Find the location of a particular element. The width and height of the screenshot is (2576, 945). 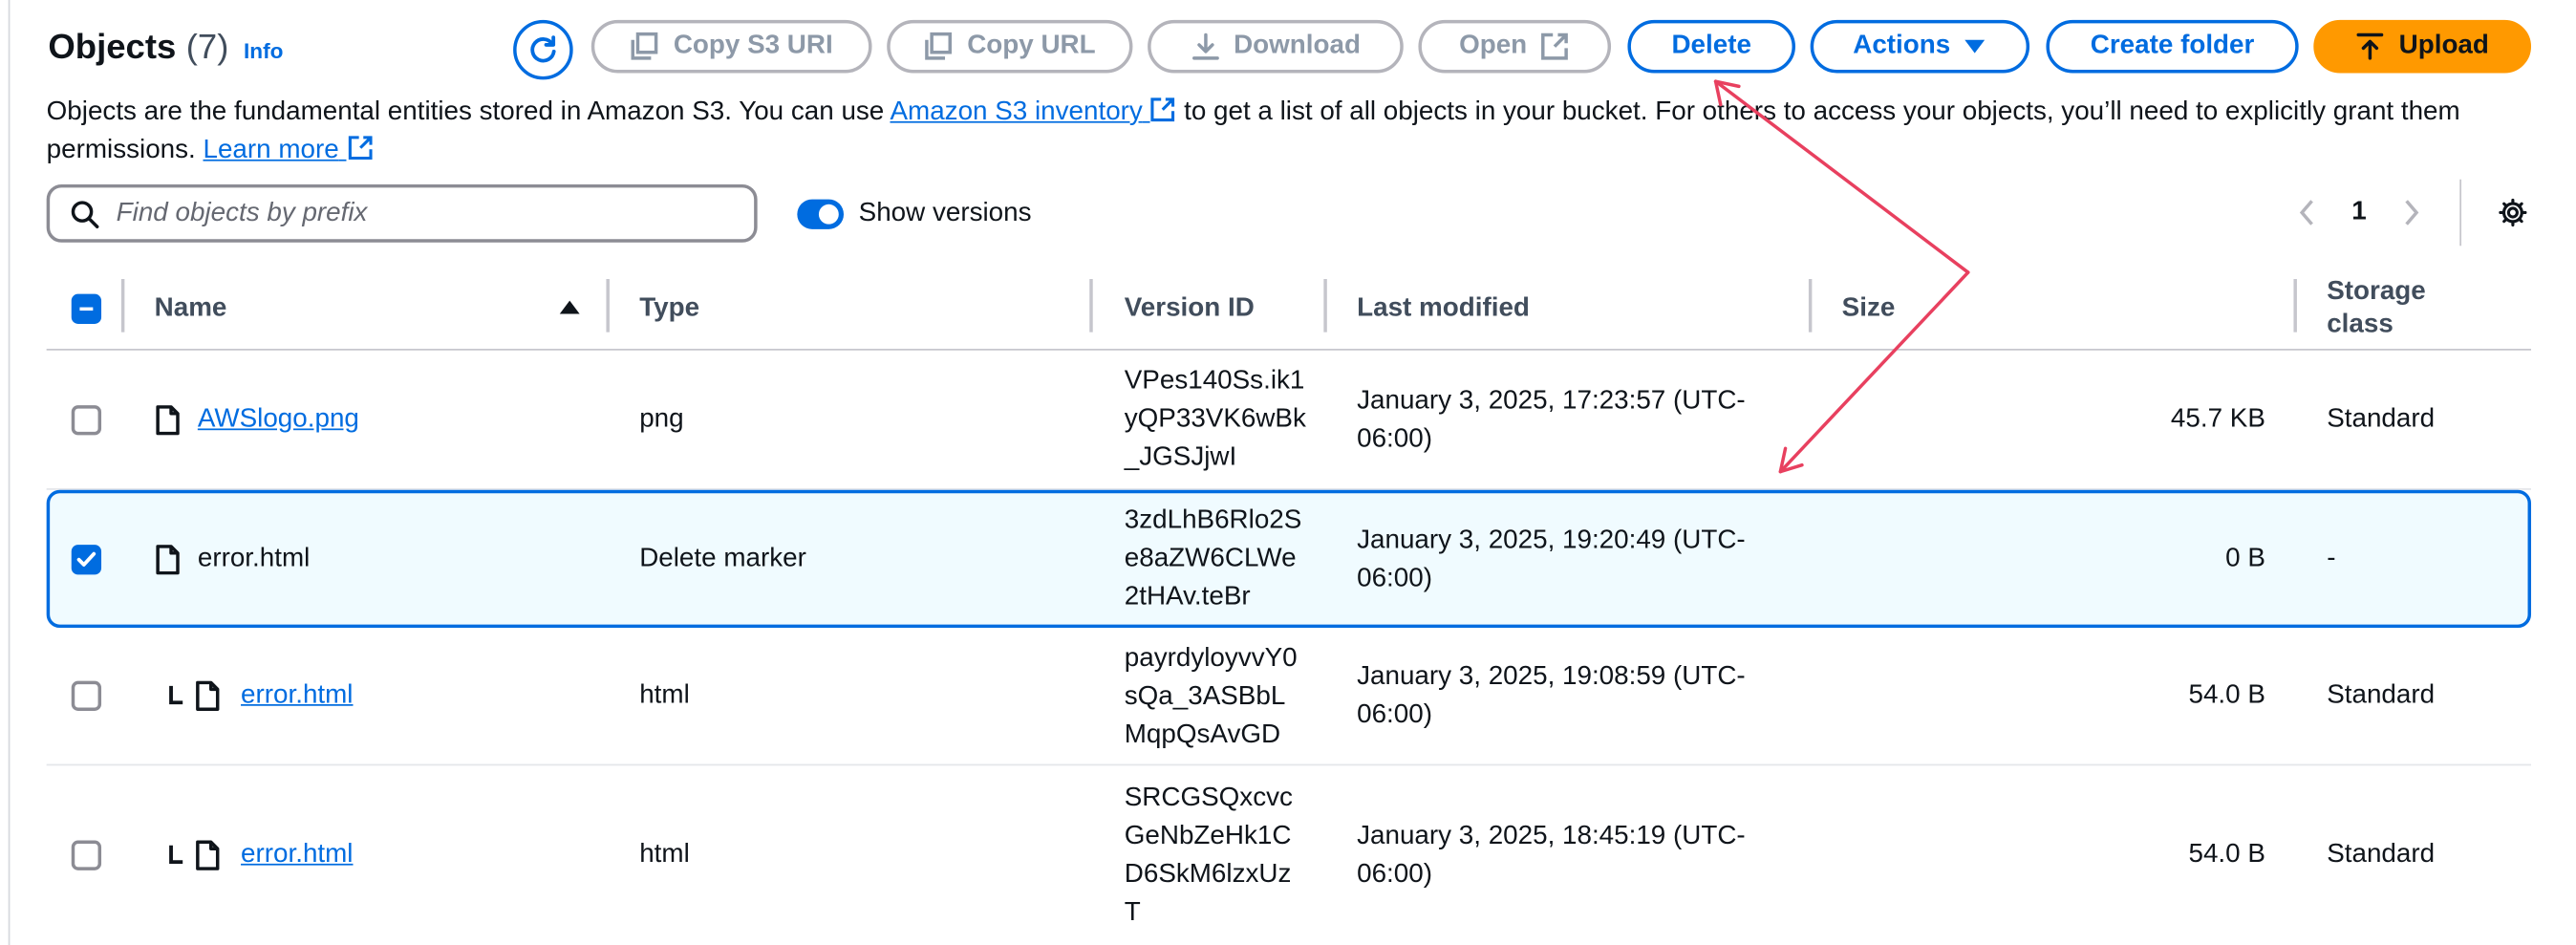

version-id-cell: payrdyloyvvY0sQa_3ASBbLMqpQsAvGD is located at coordinates (1216, 696).